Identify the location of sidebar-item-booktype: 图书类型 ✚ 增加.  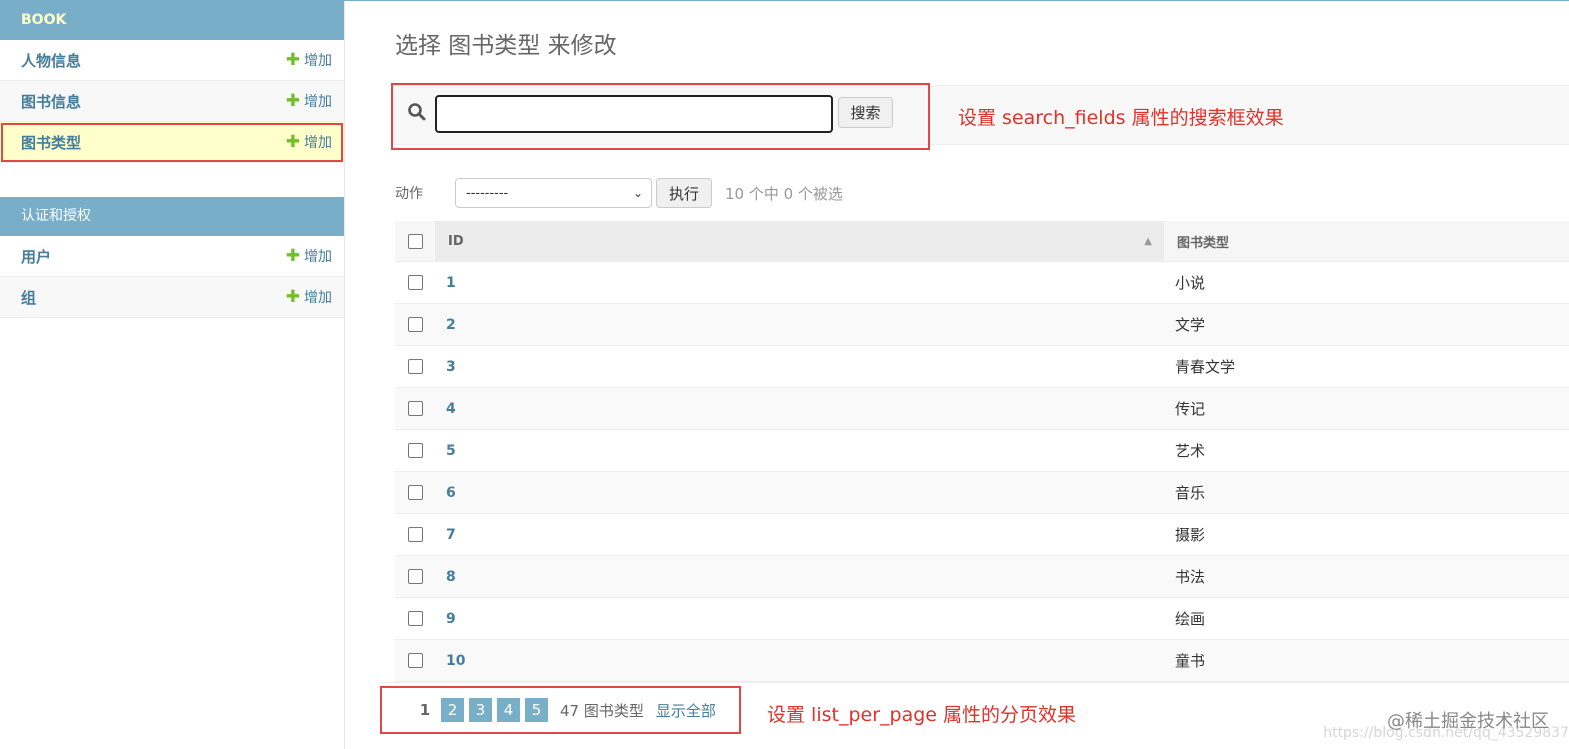
(172, 142).